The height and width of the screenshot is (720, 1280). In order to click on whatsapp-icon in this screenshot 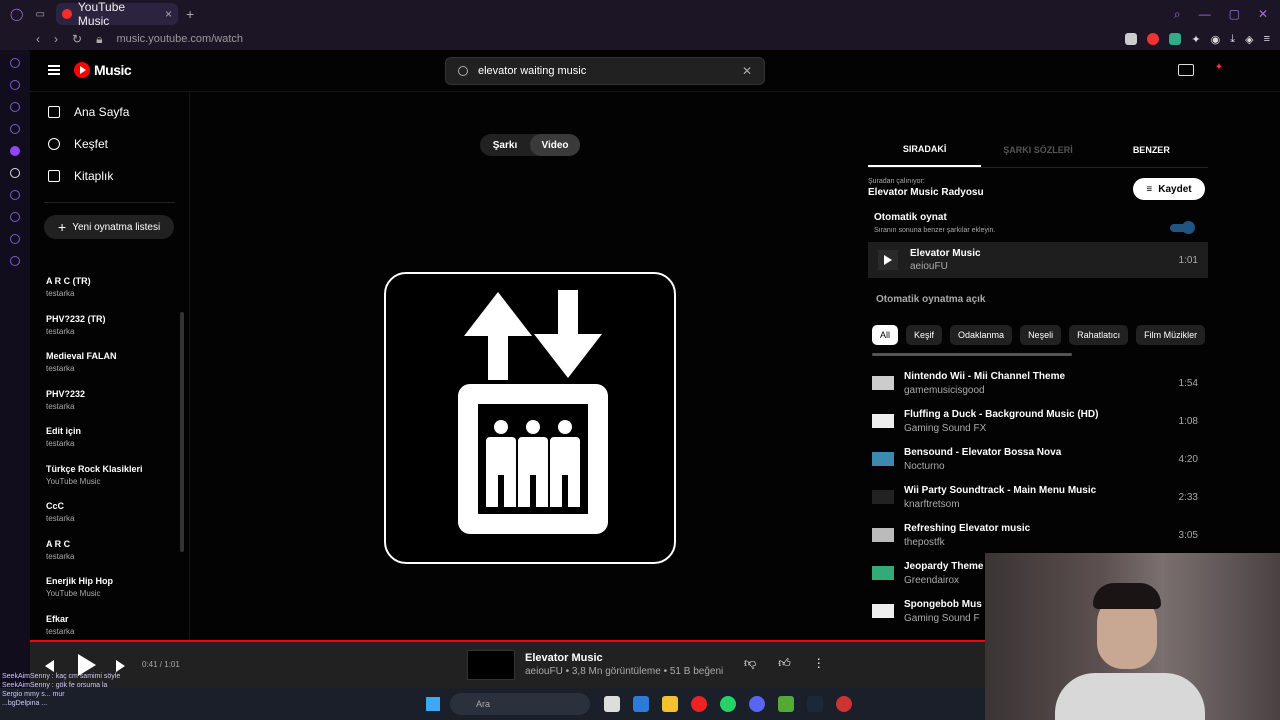, I will do `click(728, 704)`.